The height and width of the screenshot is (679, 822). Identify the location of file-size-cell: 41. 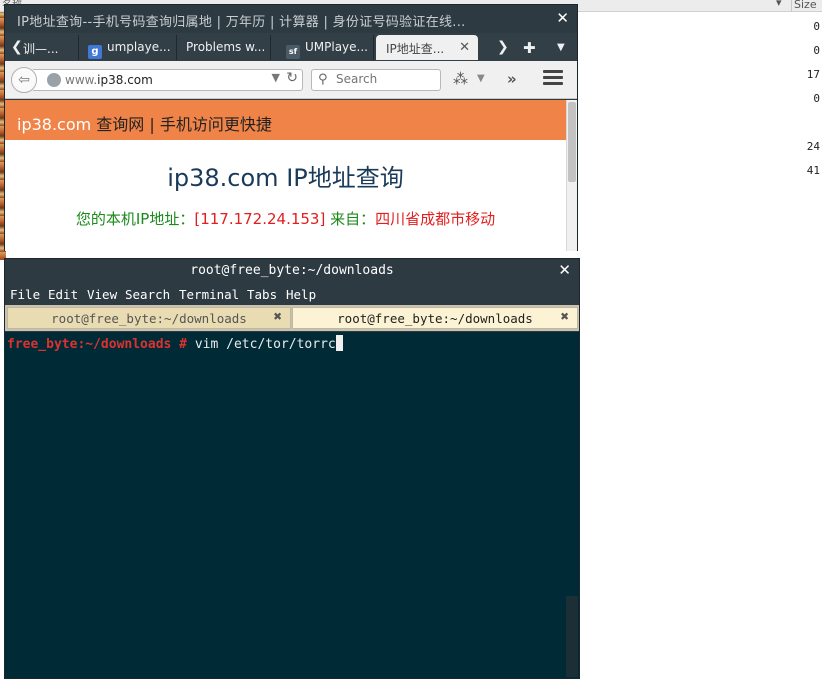
(813, 170).